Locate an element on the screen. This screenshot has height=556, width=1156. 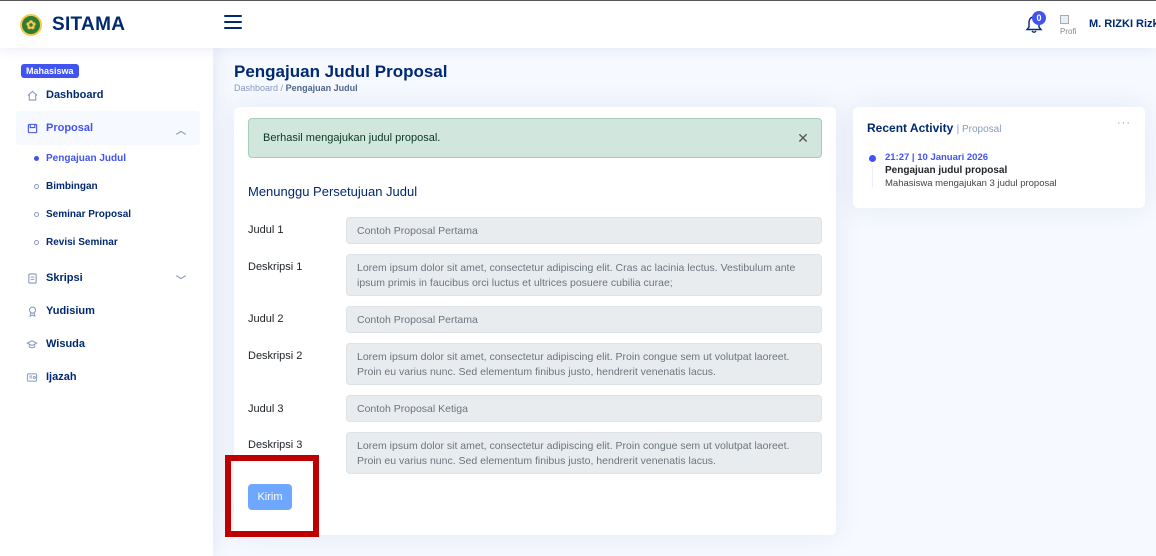
field-label: Deskripsi 2 is located at coordinates (275, 356).